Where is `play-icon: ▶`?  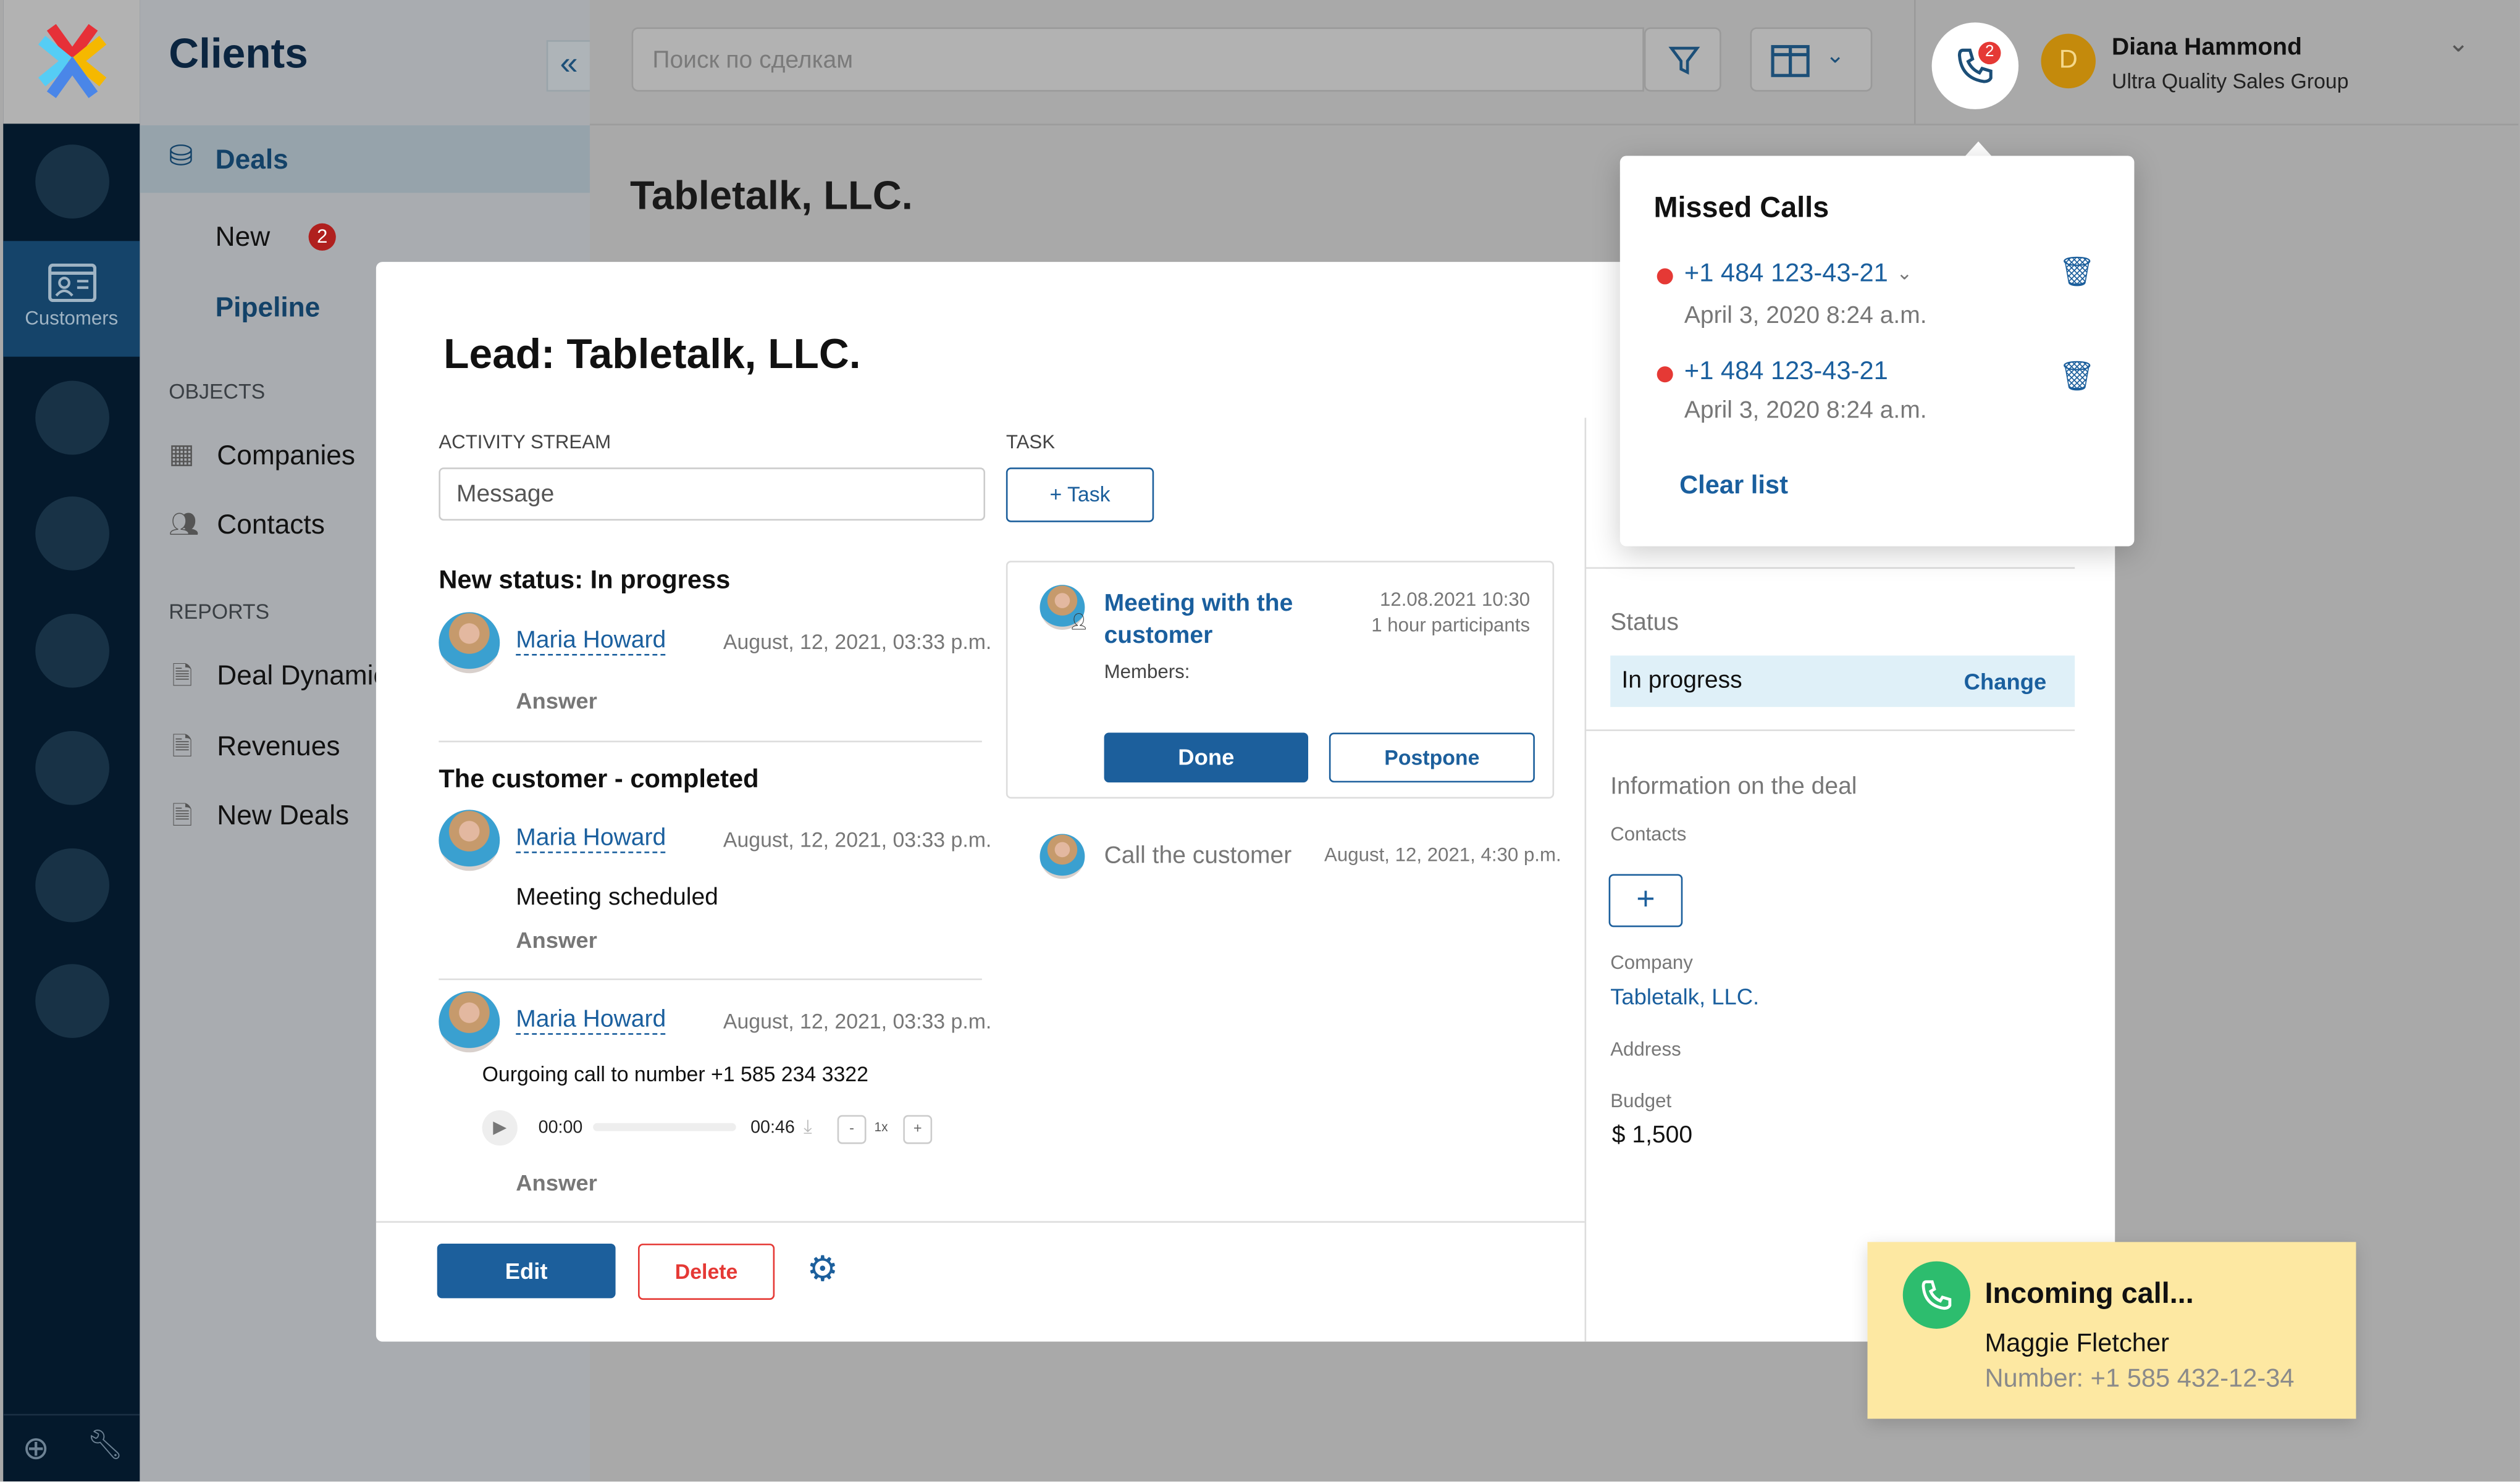 play-icon: ▶ is located at coordinates (500, 1128).